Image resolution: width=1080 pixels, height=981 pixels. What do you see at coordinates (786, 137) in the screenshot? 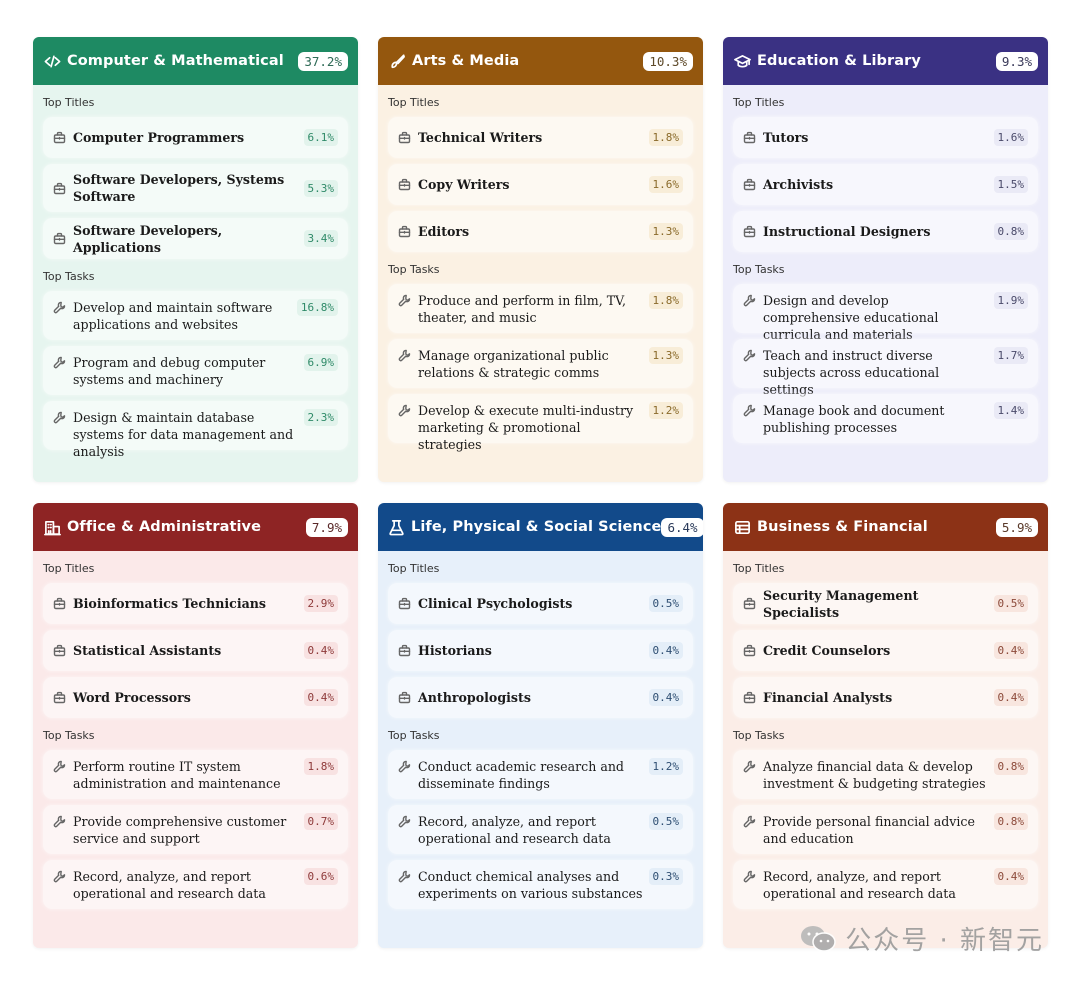
I see `title-label: Tutors` at bounding box center [786, 137].